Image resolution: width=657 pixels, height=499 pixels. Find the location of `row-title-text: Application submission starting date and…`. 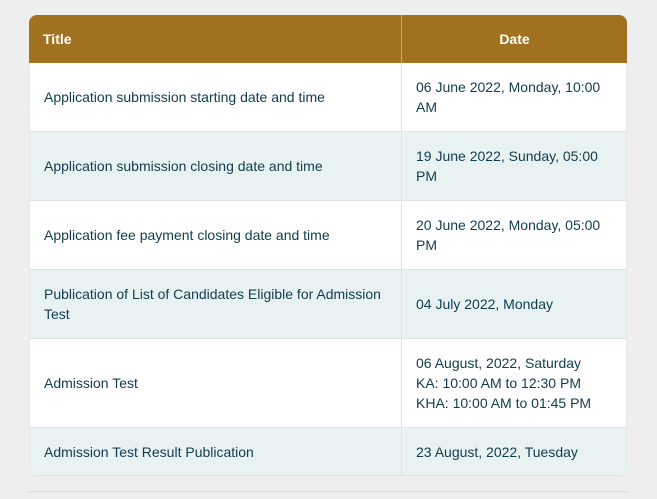

row-title-text: Application submission starting date and… is located at coordinates (184, 97).